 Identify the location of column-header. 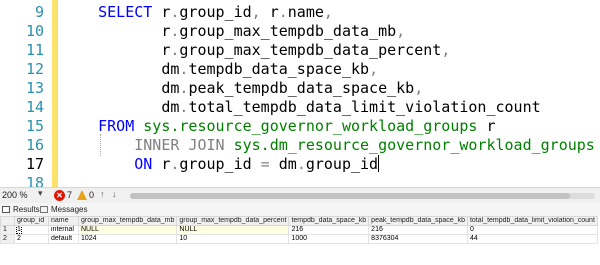
(7, 221).